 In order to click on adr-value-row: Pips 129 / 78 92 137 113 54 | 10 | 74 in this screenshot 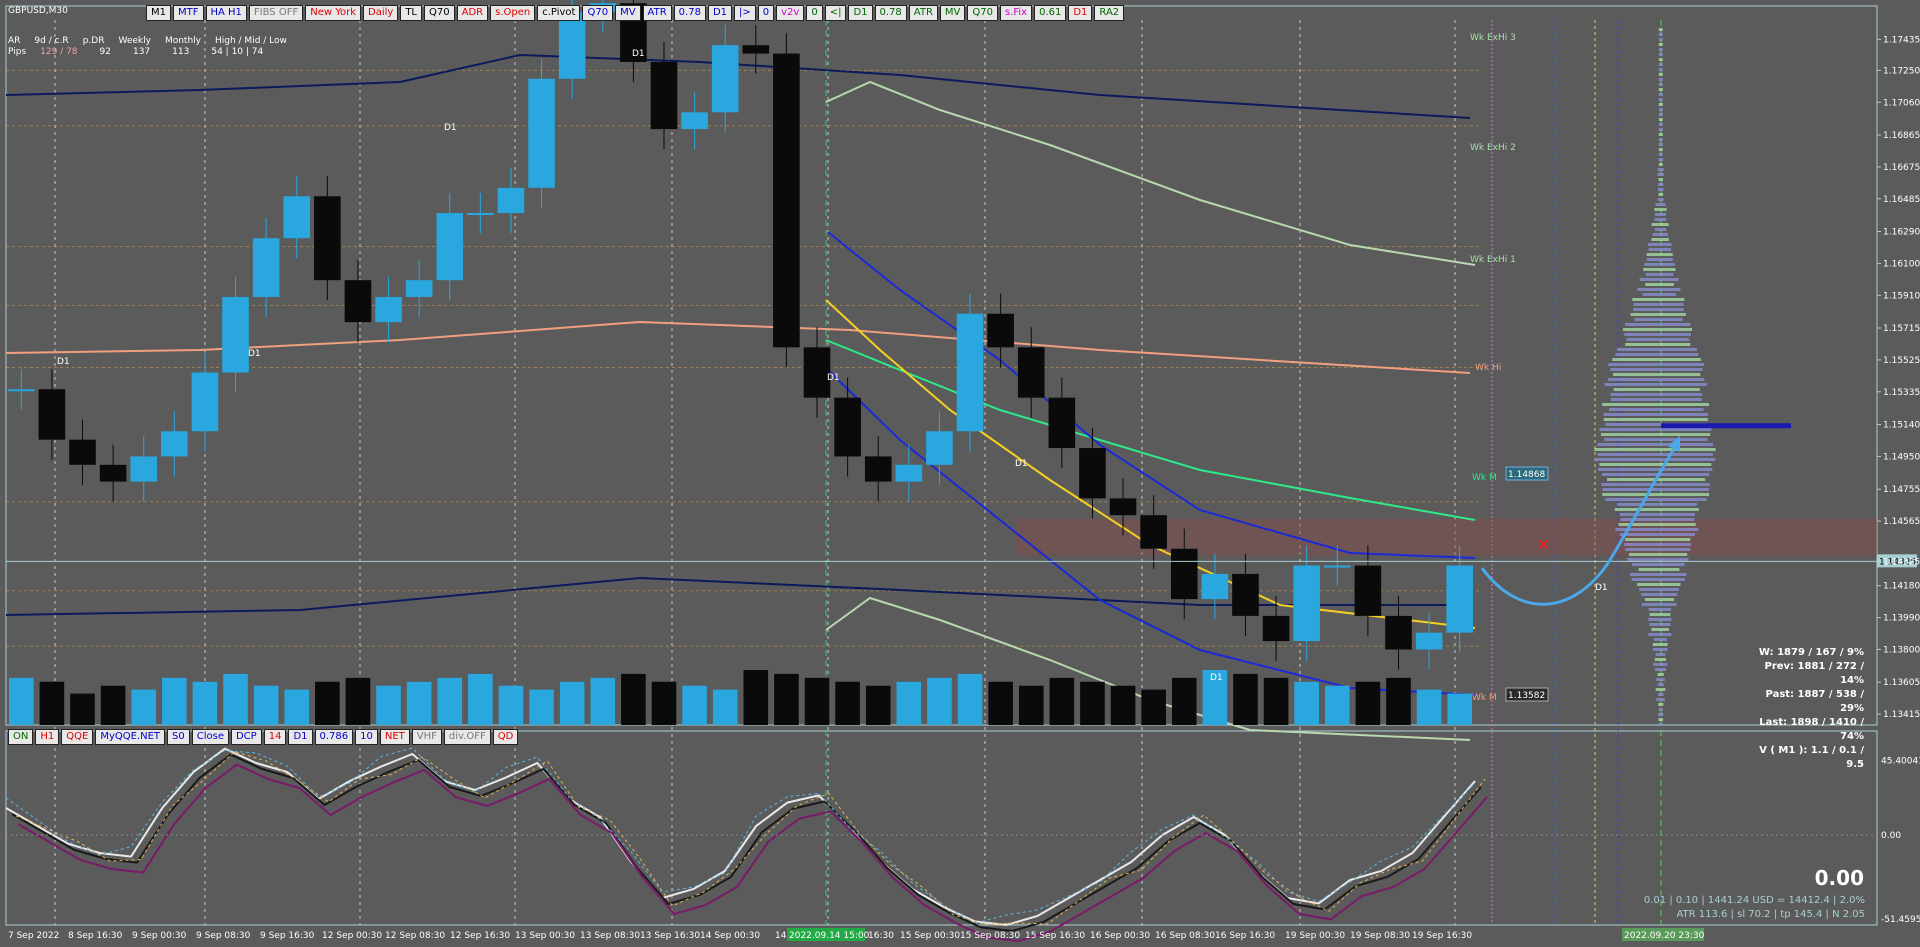, I will do `click(147, 52)`.